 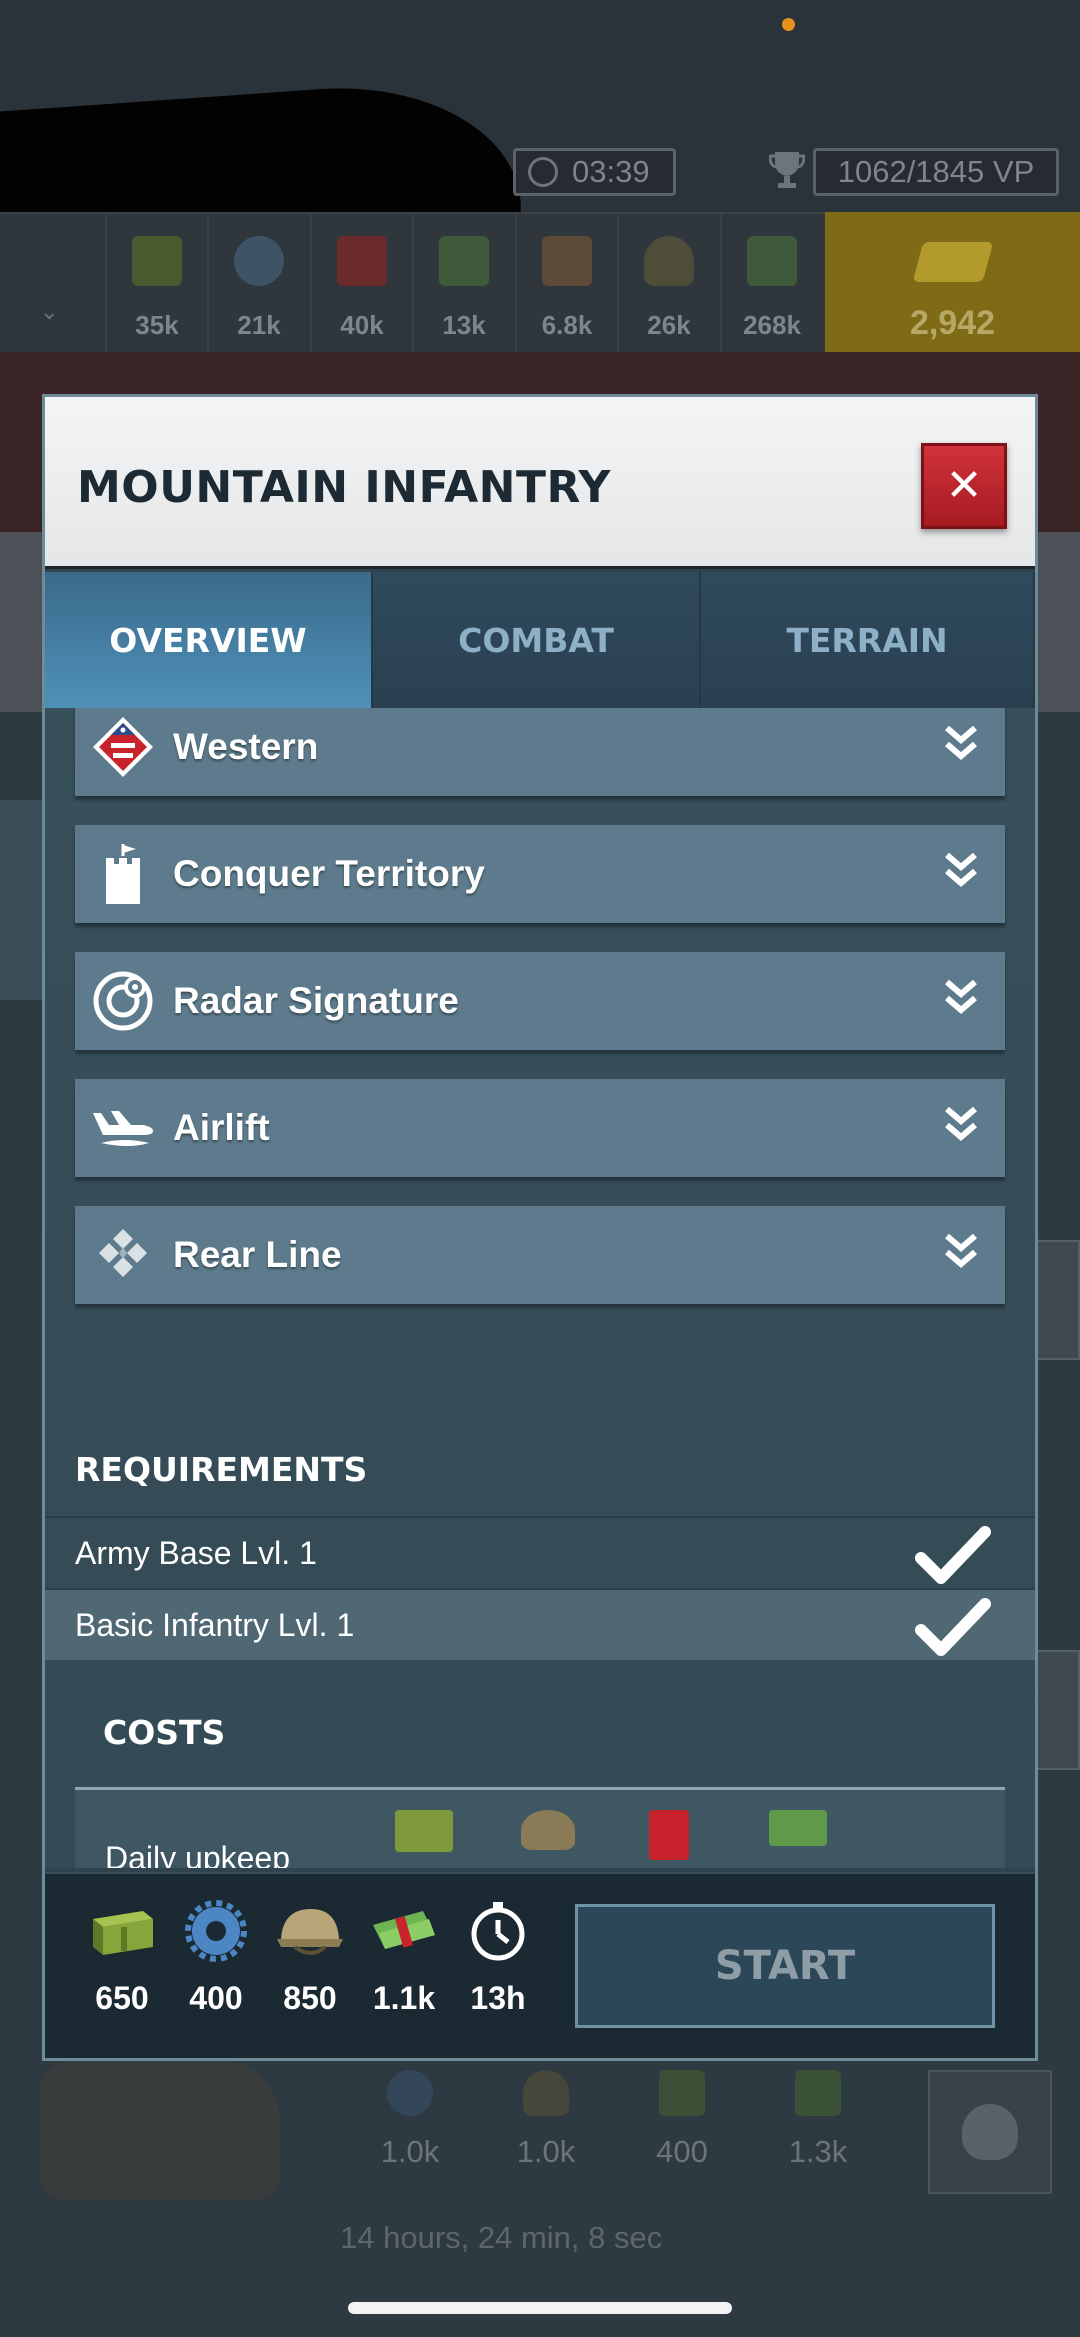 I want to click on feature-rear-line: Rear Line, so click(x=540, y=1255).